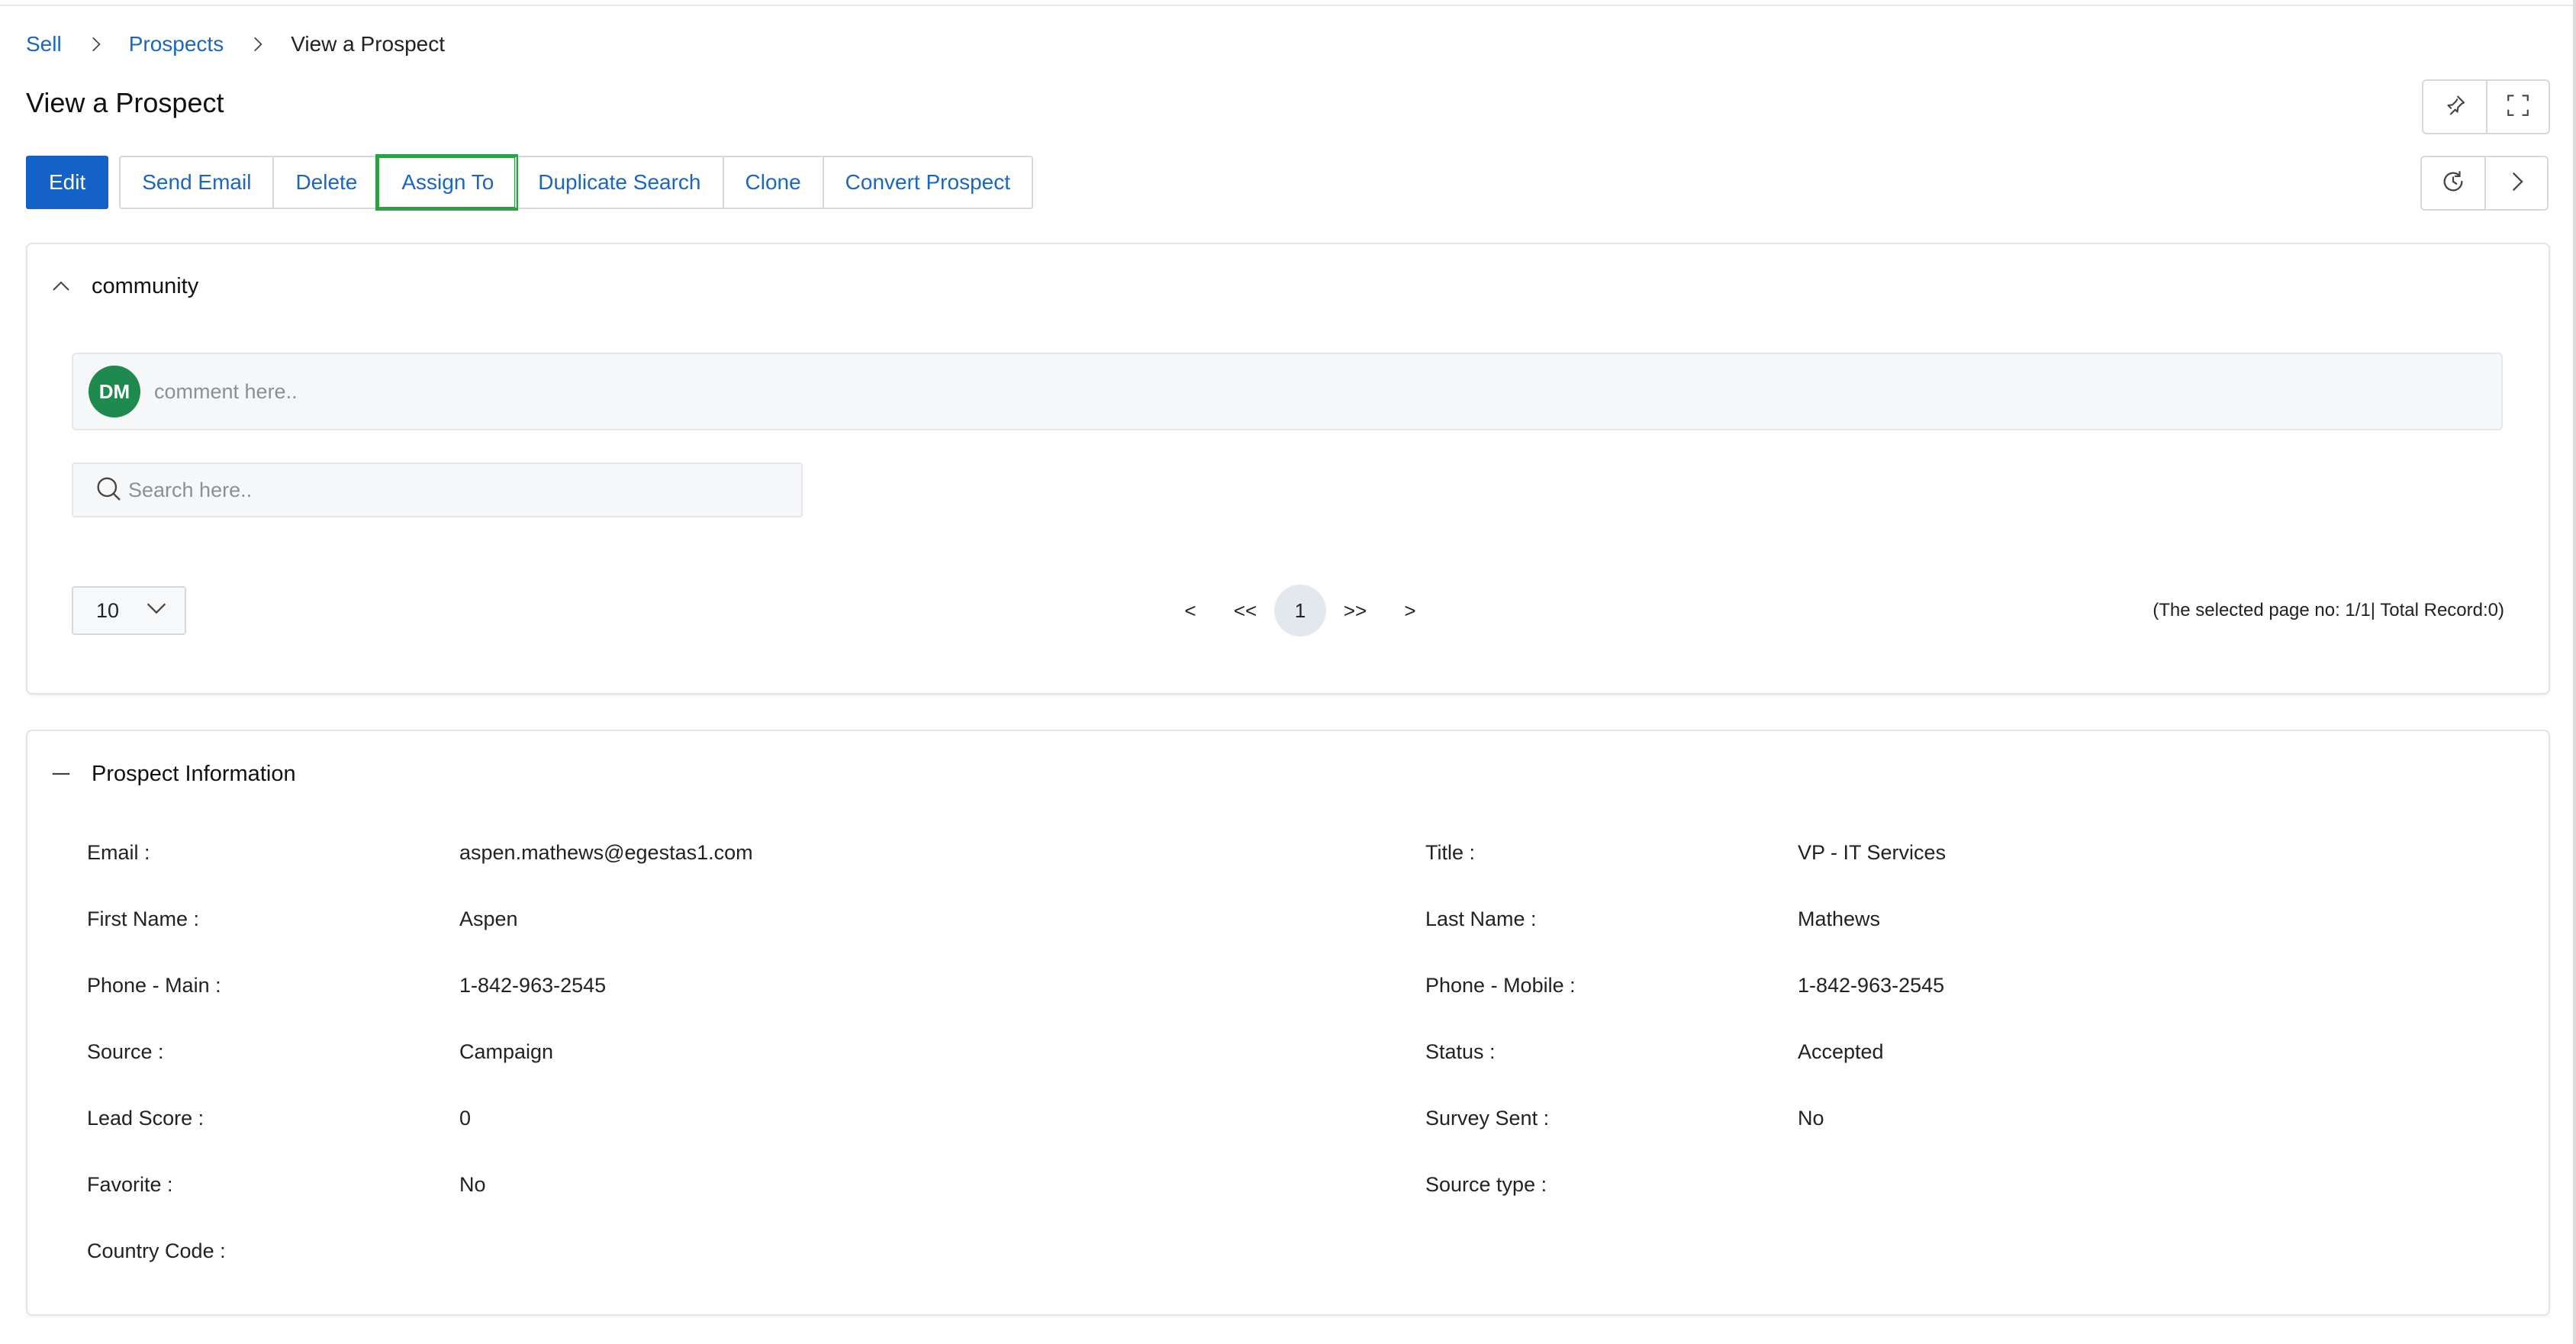  I want to click on pager-prev-button: <, so click(1190, 611).